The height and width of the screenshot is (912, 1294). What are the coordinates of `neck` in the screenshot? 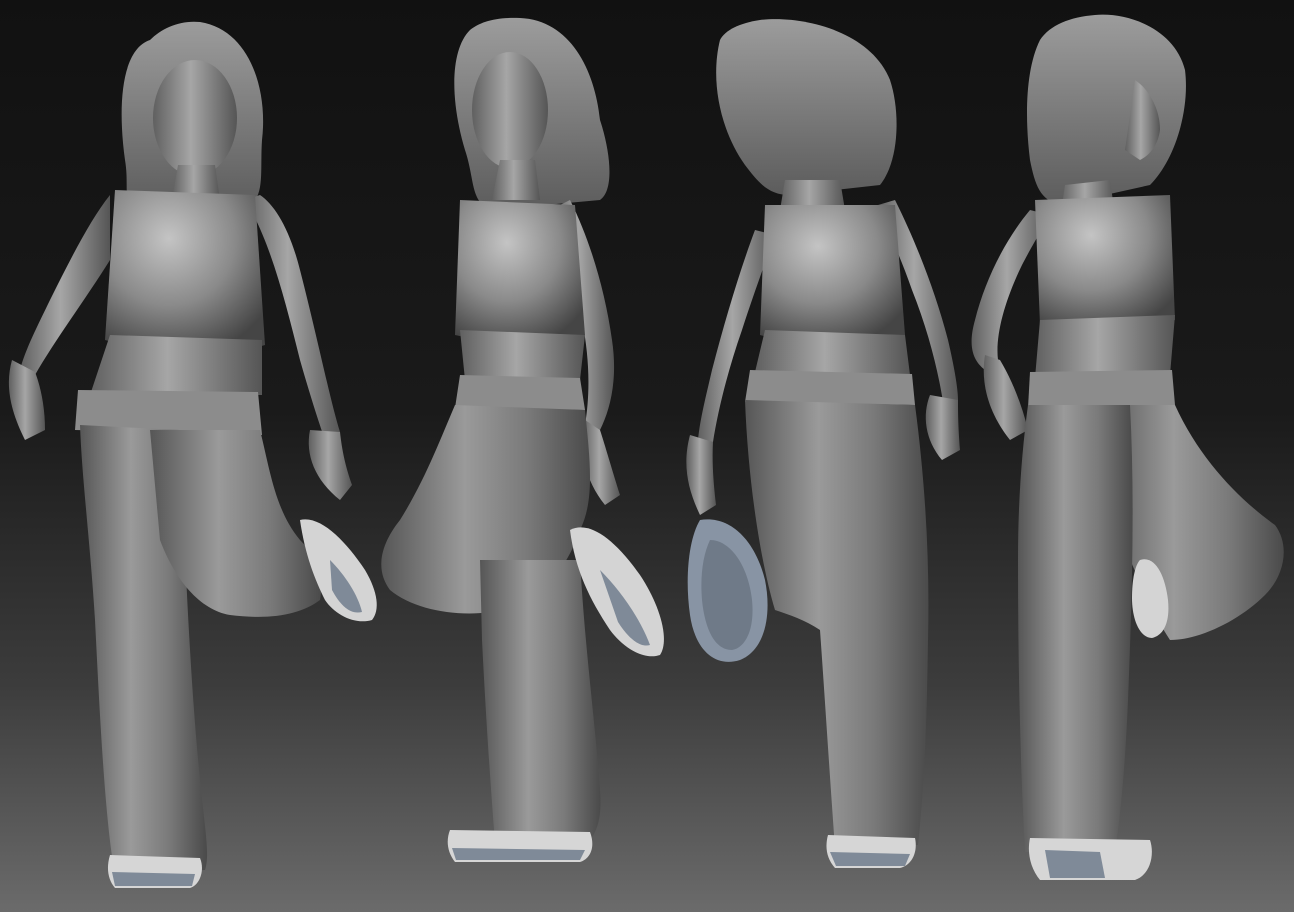 It's located at (516, 180).